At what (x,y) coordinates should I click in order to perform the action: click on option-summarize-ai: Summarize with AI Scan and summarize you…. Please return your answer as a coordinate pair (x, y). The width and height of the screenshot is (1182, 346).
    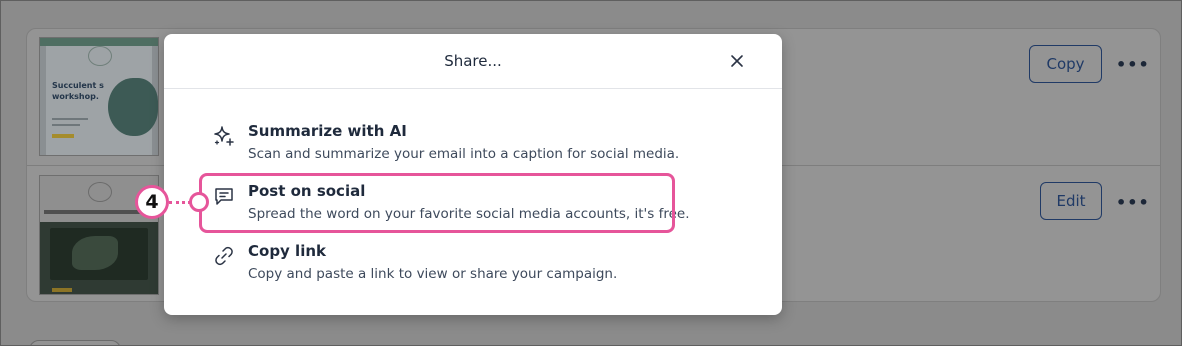
    Looking at the image, I should click on (468, 145).